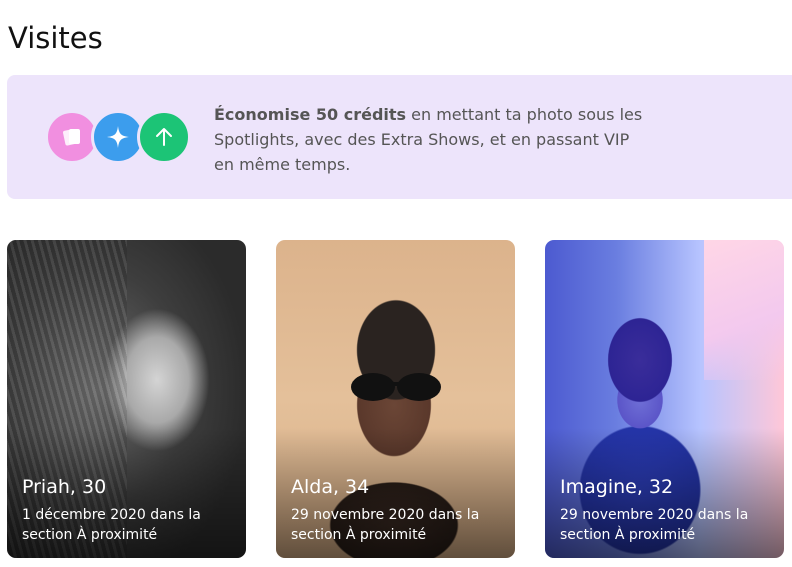 The image size is (792, 567). What do you see at coordinates (617, 487) in the screenshot?
I see `visitor-name-age: Imagine, 32` at bounding box center [617, 487].